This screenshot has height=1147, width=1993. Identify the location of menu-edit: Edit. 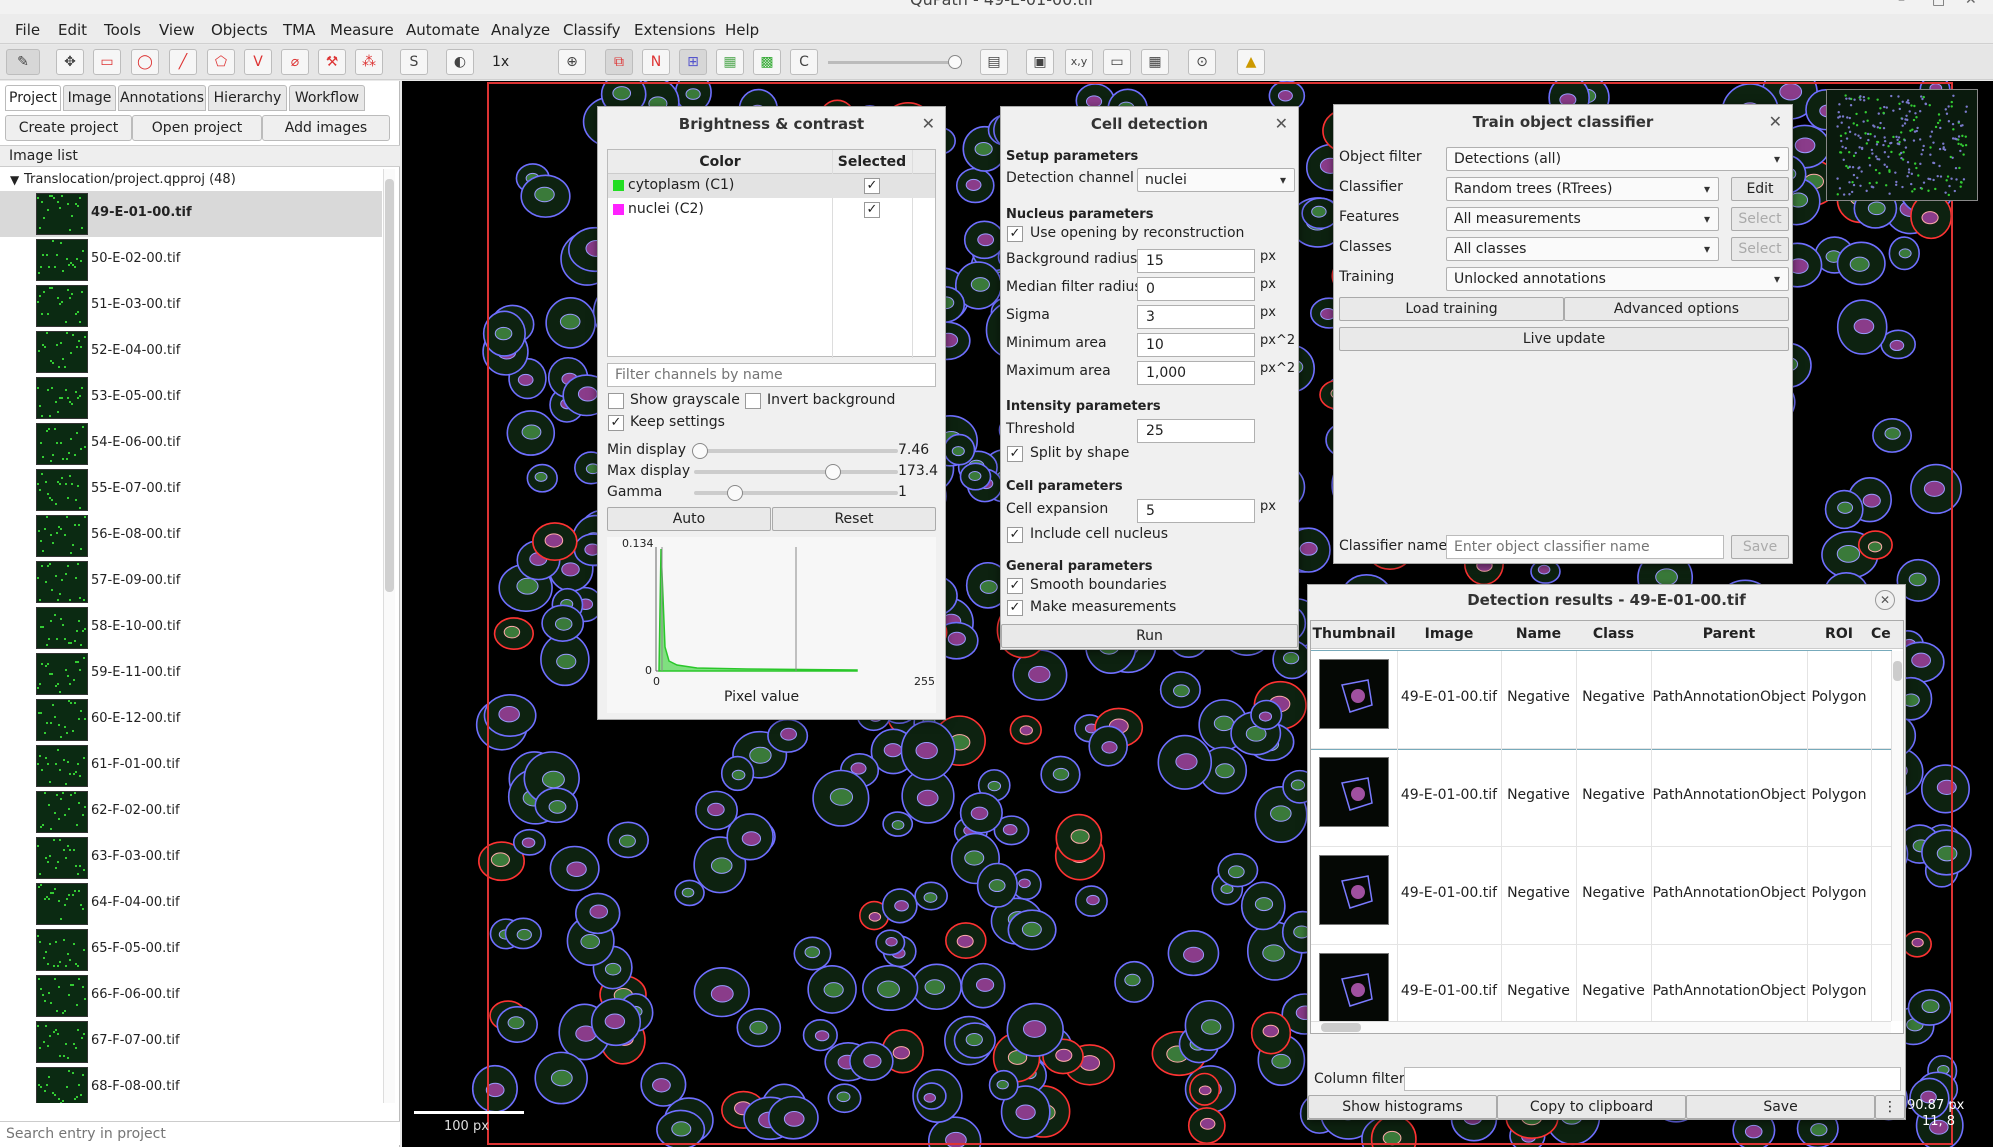
(72, 30).